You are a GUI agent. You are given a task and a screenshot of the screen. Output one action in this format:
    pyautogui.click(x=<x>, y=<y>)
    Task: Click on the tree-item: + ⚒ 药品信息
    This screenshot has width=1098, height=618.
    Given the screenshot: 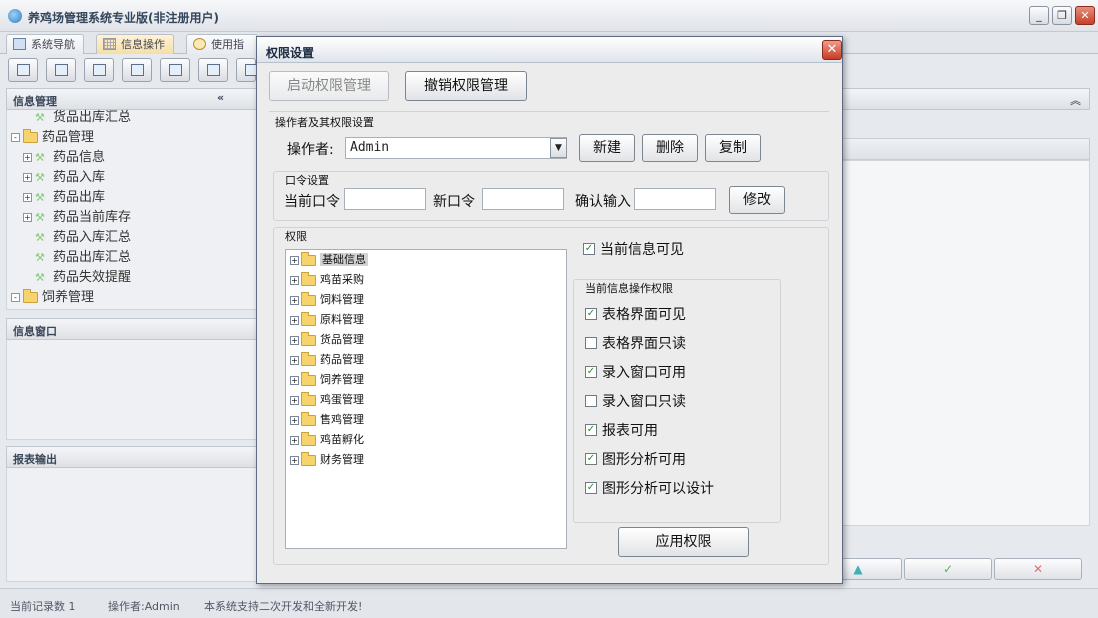 What is the action you would take?
    pyautogui.click(x=64, y=158)
    